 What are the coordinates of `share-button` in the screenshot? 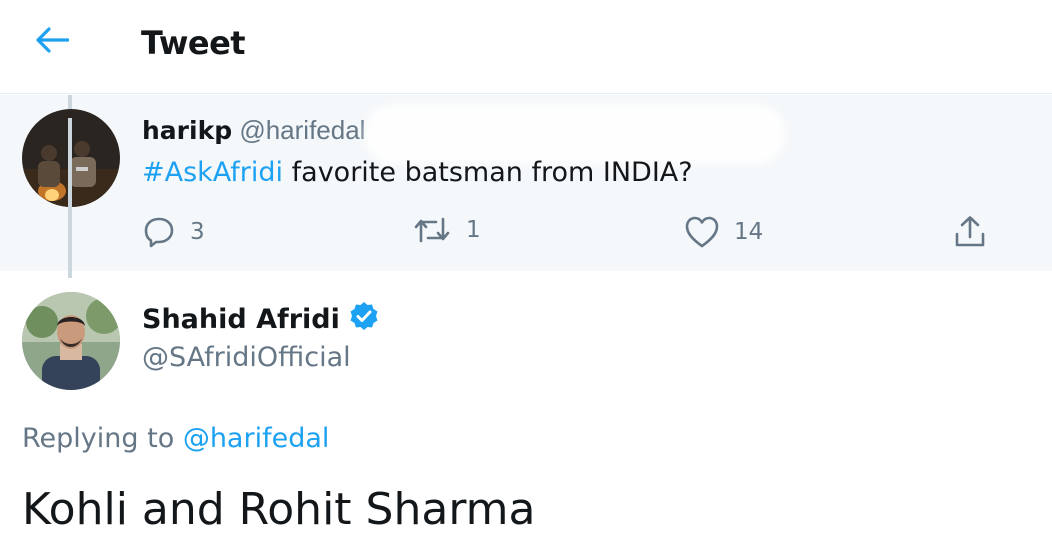 It's located at (970, 232).